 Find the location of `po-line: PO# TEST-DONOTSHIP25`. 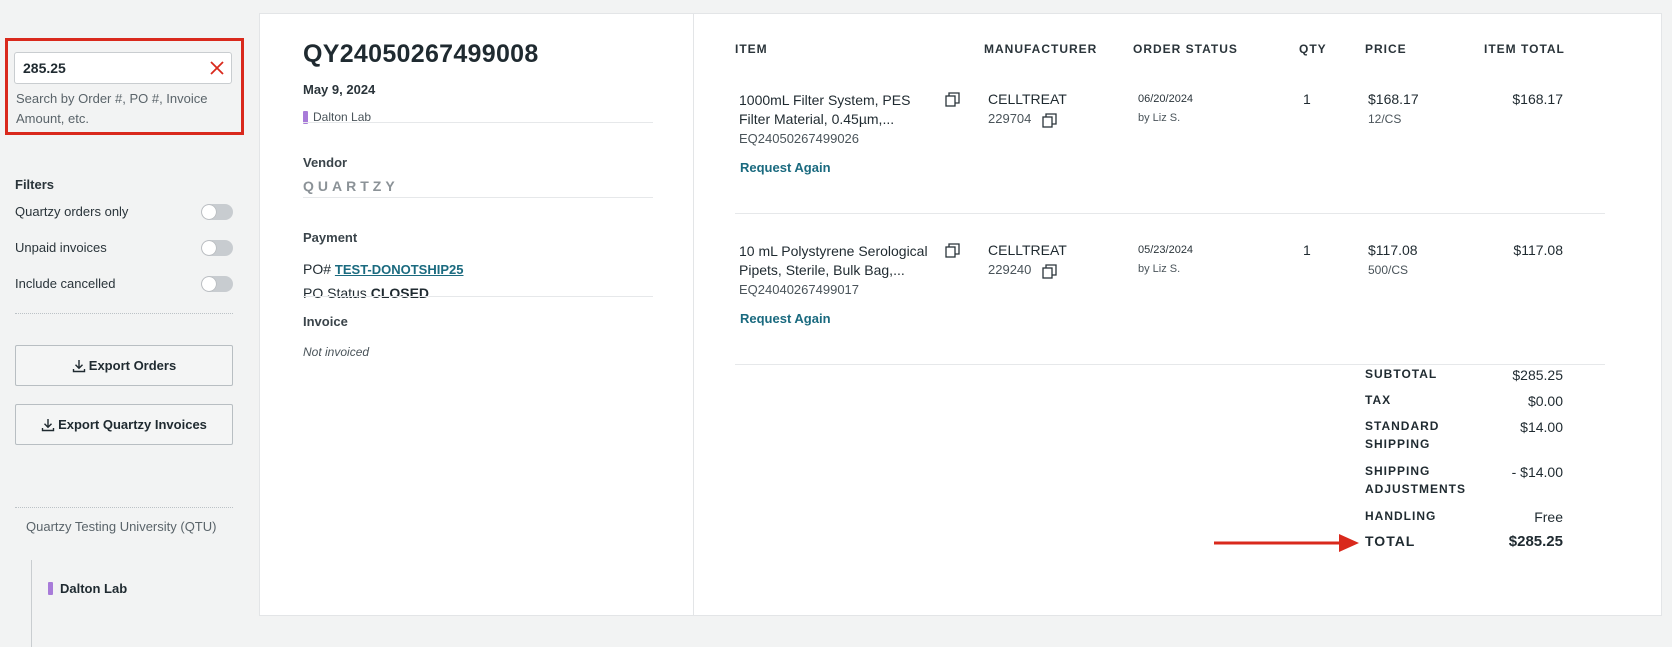

po-line: PO# TEST-DONOTSHIP25 is located at coordinates (383, 269).